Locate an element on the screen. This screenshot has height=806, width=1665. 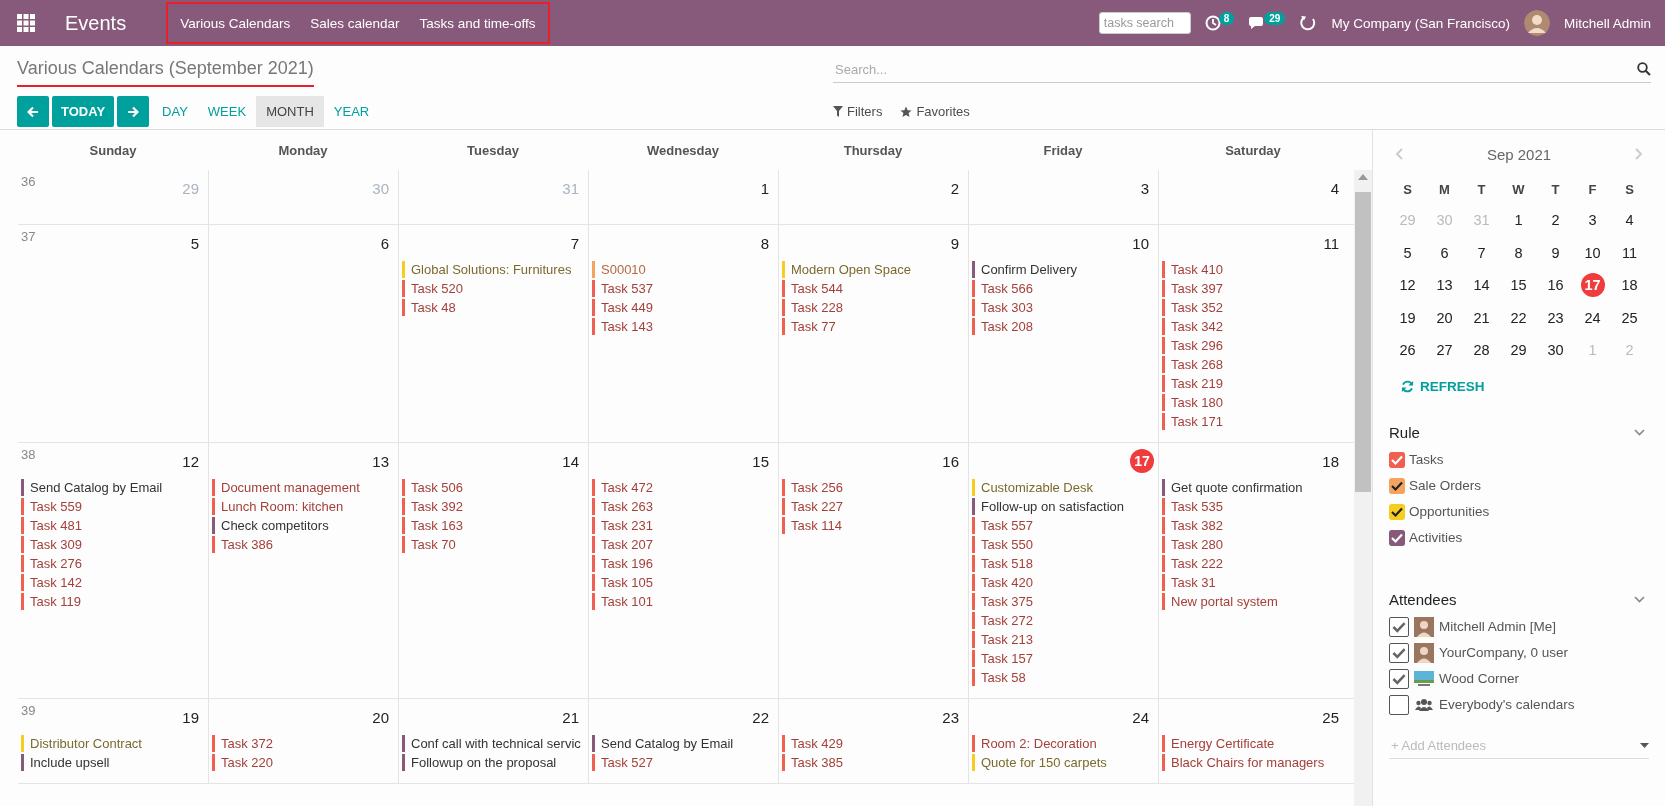
calendar-event: Task 342 is located at coordinates (1252, 326).